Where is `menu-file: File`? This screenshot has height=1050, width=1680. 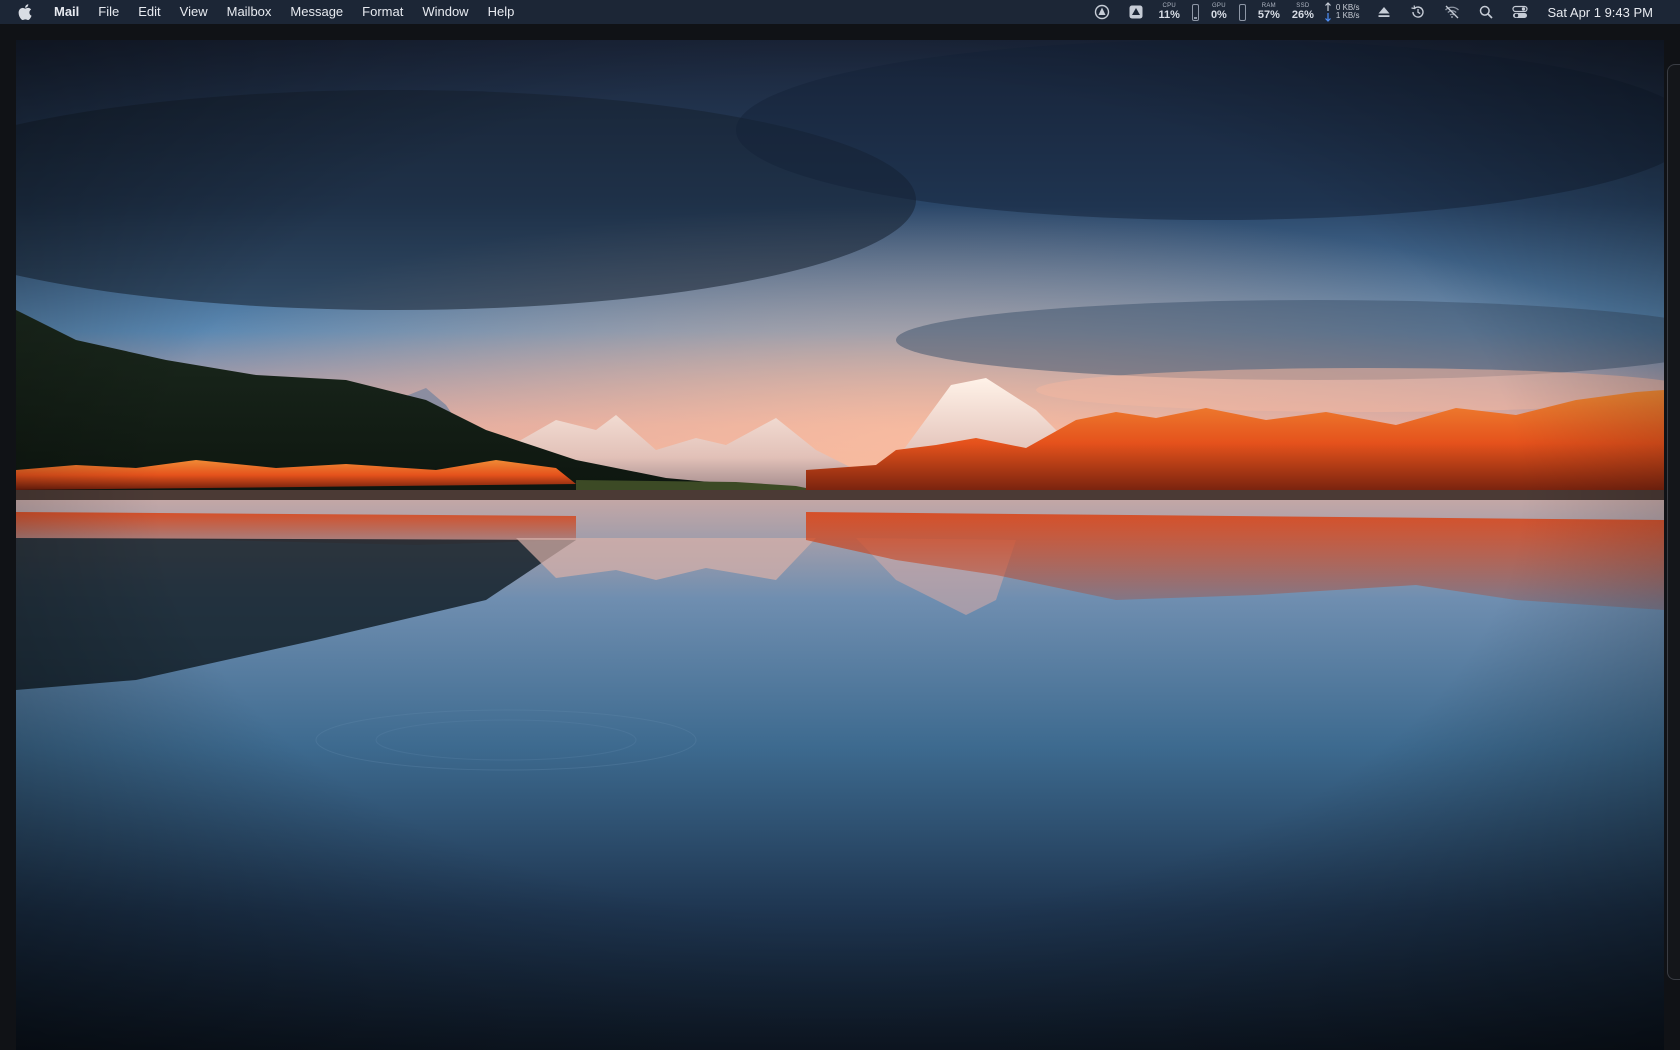 menu-file: File is located at coordinates (108, 12).